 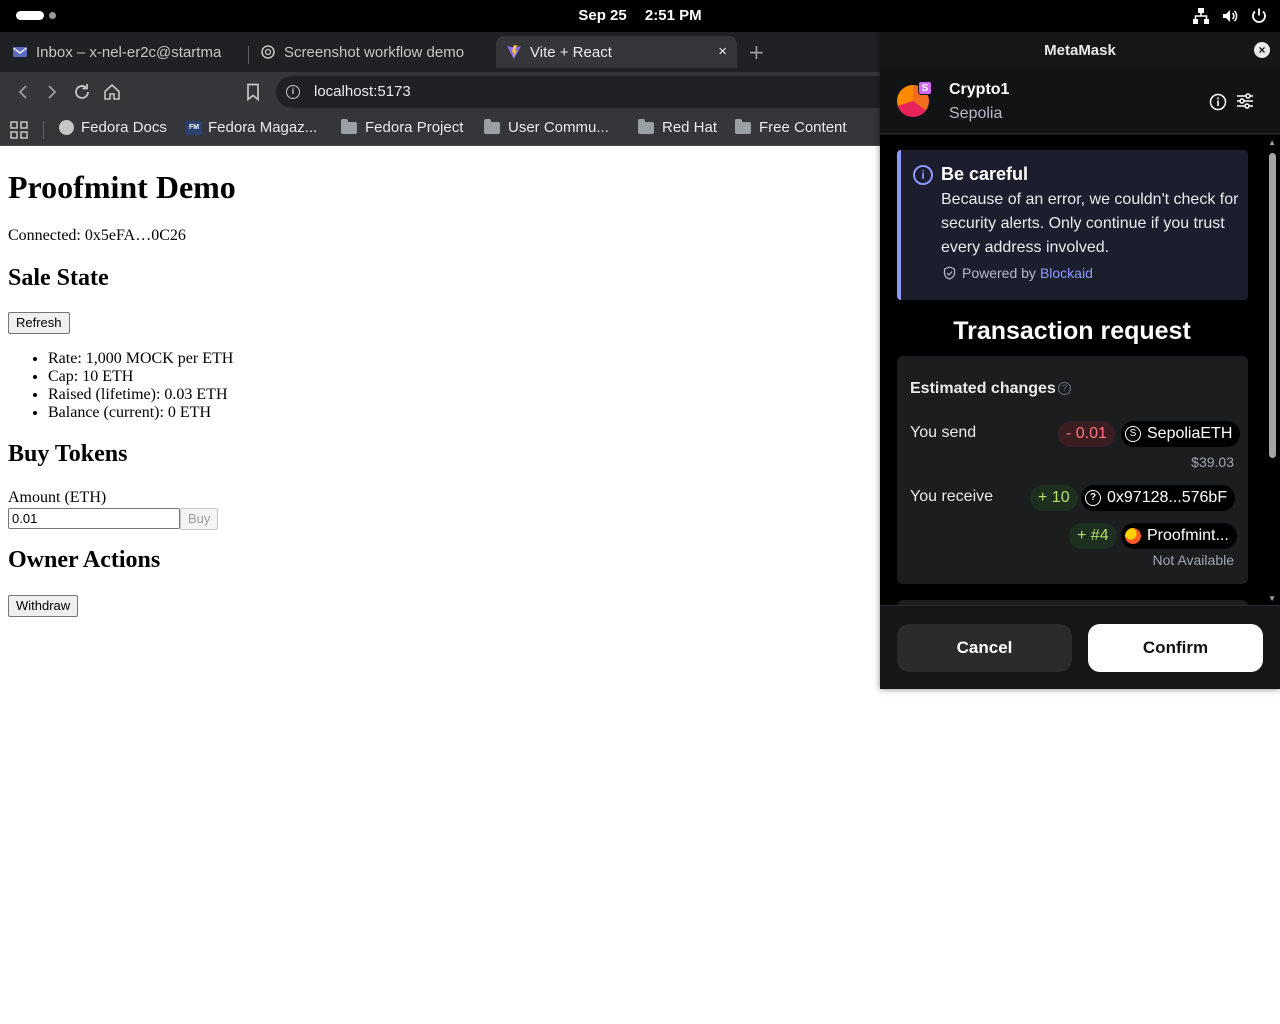 I want to click on close-icon: ×, so click(x=1262, y=50).